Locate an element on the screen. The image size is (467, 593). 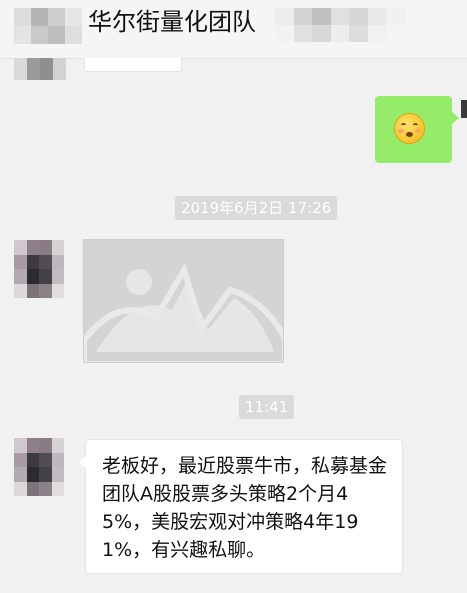
image-placeholder-icon is located at coordinates (183, 312).